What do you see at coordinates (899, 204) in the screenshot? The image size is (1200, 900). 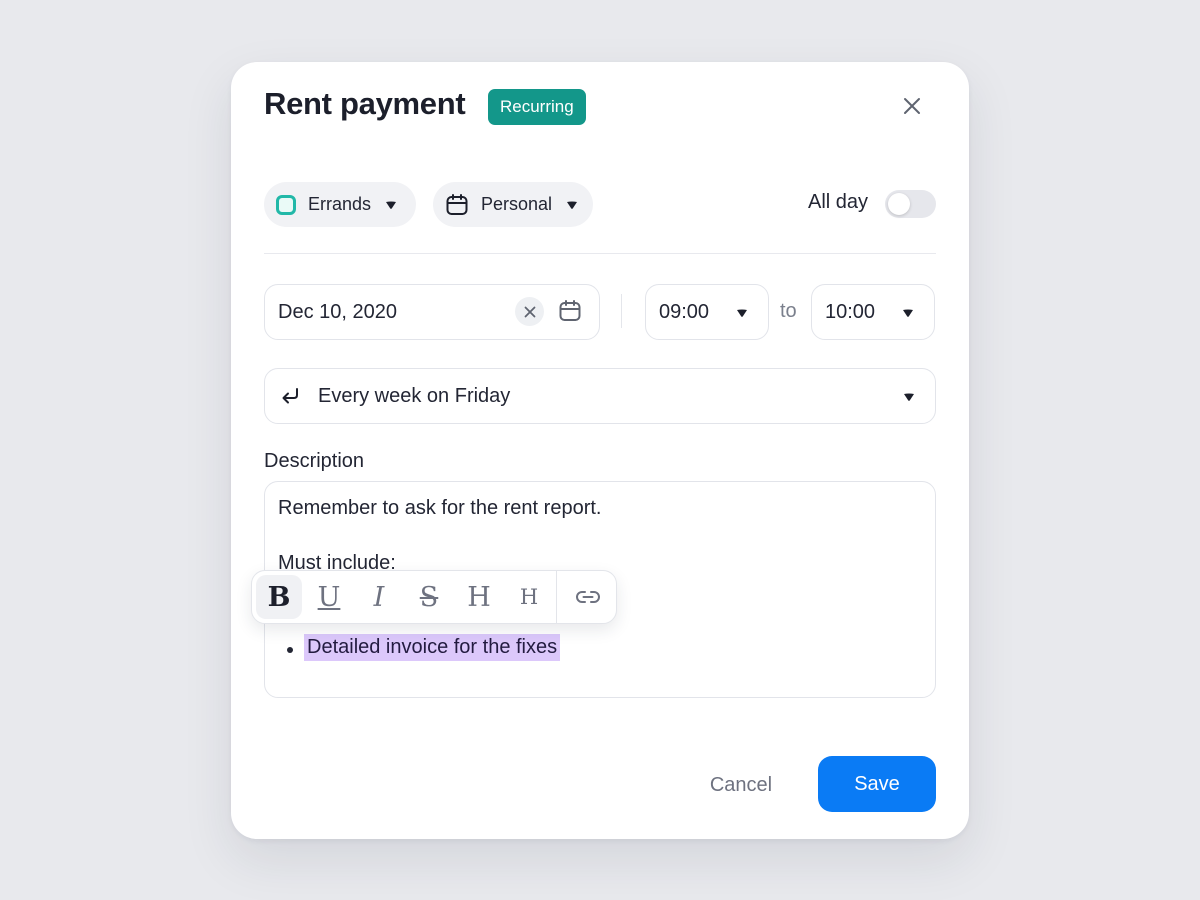 I see `toggle-knob` at bounding box center [899, 204].